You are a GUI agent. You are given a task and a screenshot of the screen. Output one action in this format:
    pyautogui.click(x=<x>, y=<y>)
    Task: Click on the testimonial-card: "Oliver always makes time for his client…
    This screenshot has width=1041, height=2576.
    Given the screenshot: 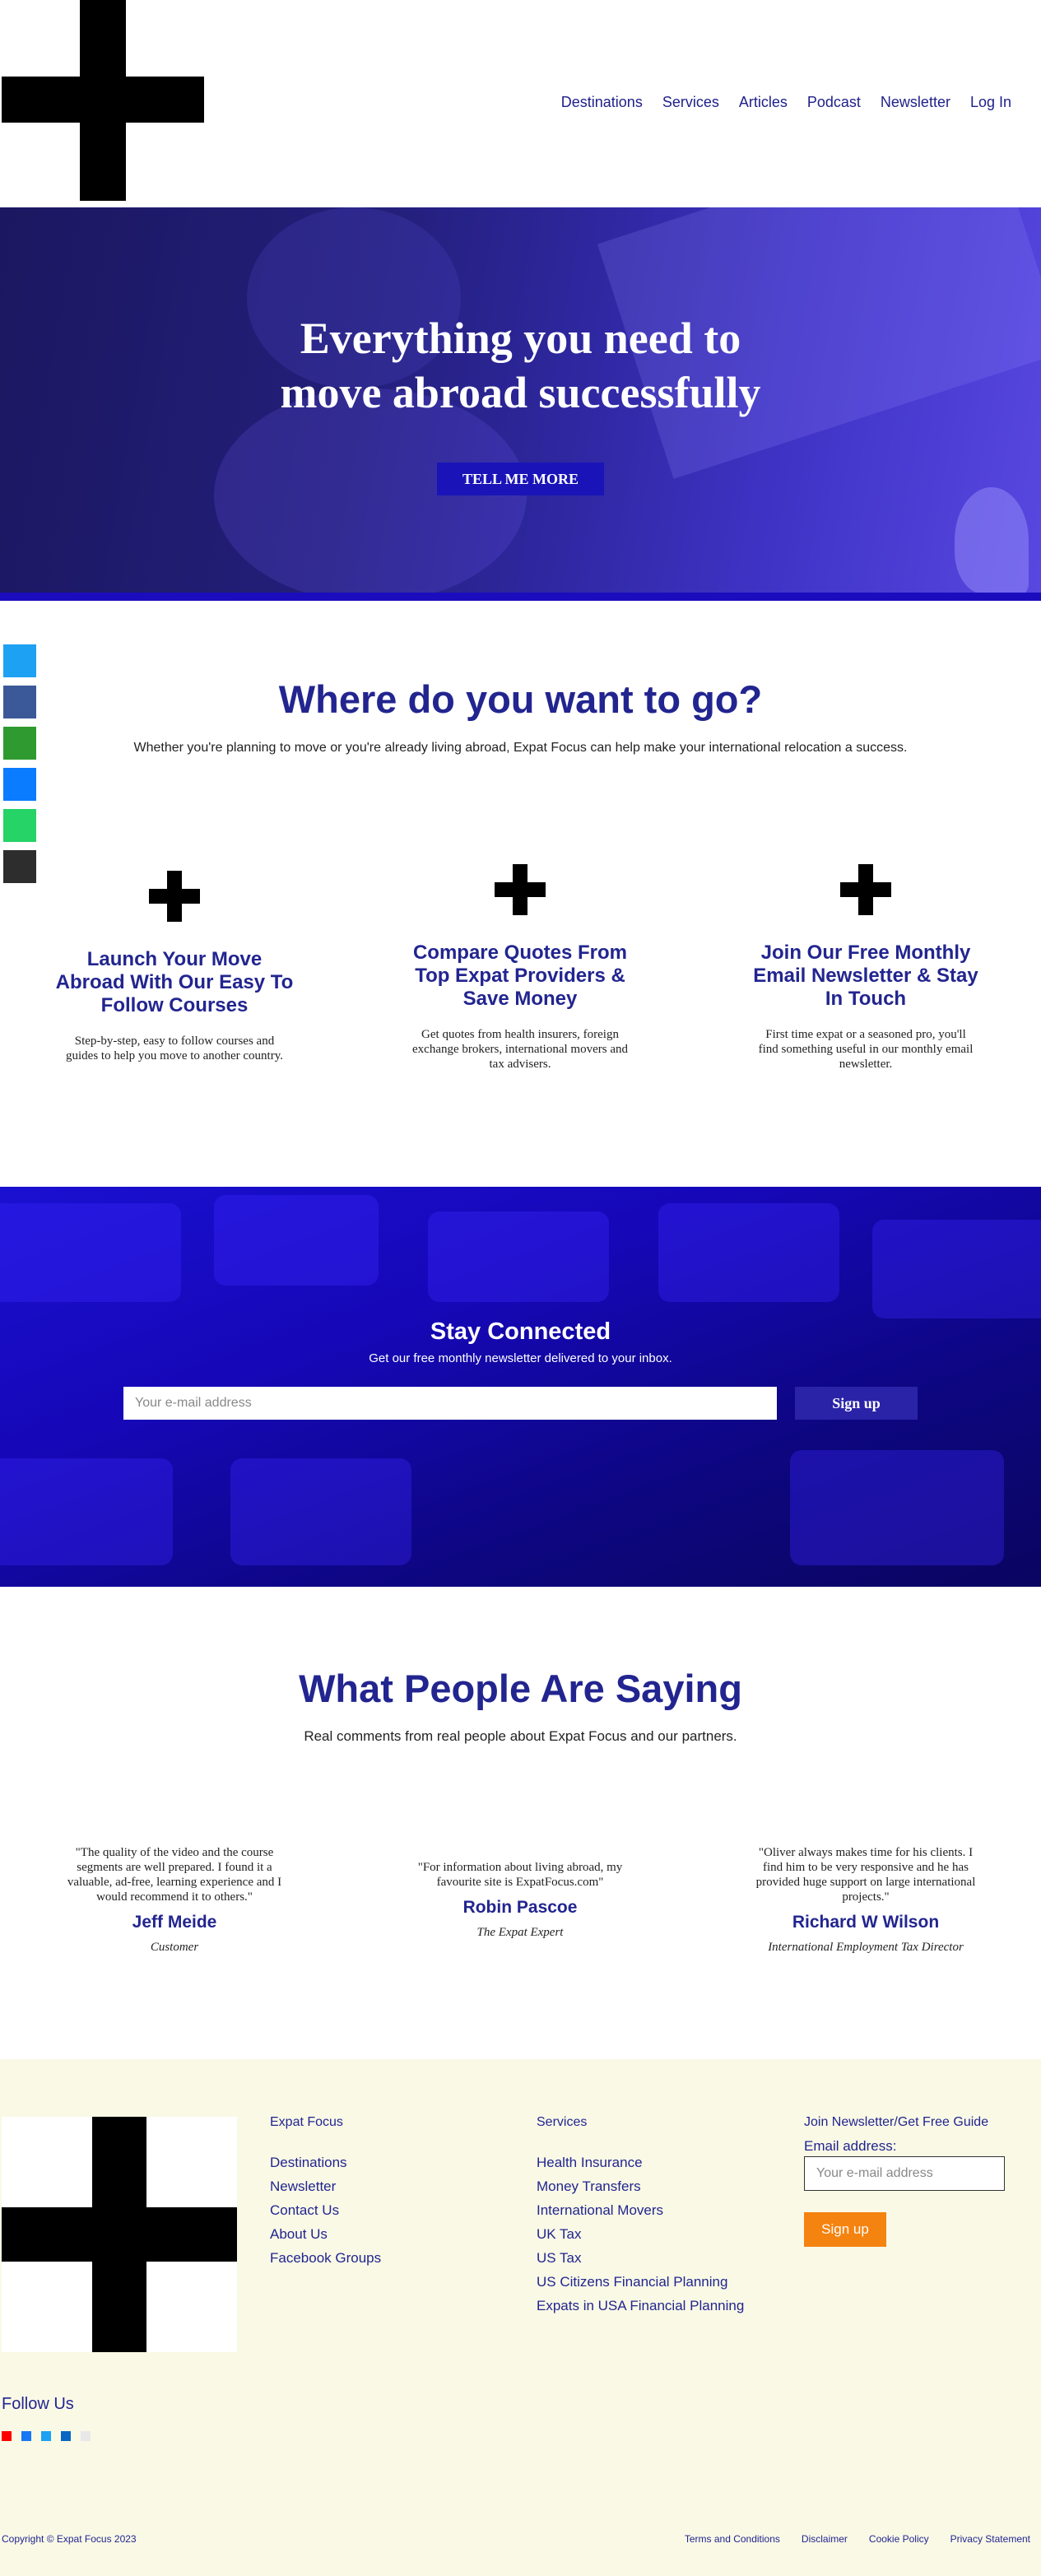 What is the action you would take?
    pyautogui.click(x=866, y=1900)
    